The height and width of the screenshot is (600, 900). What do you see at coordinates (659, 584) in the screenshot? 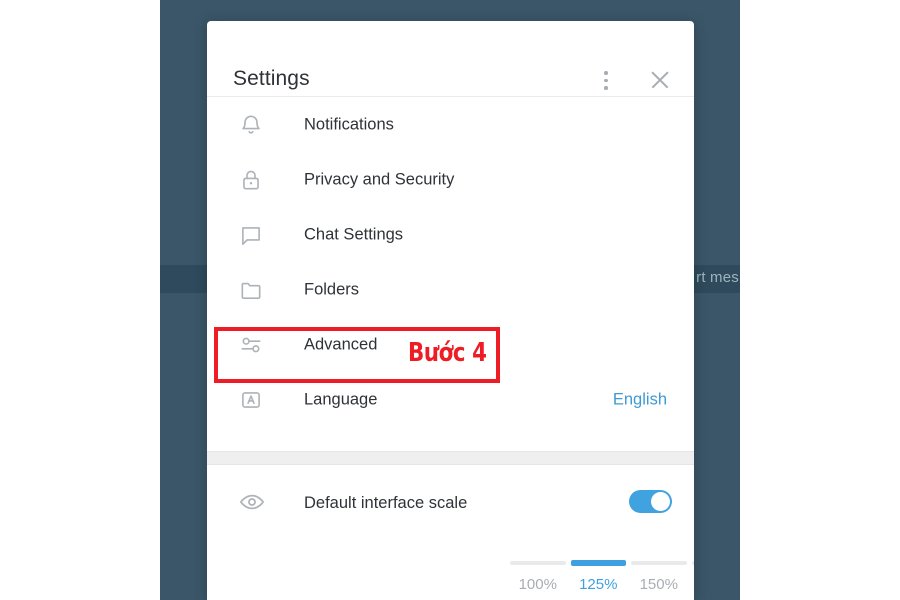
I see `scale-tick: 150%` at bounding box center [659, 584].